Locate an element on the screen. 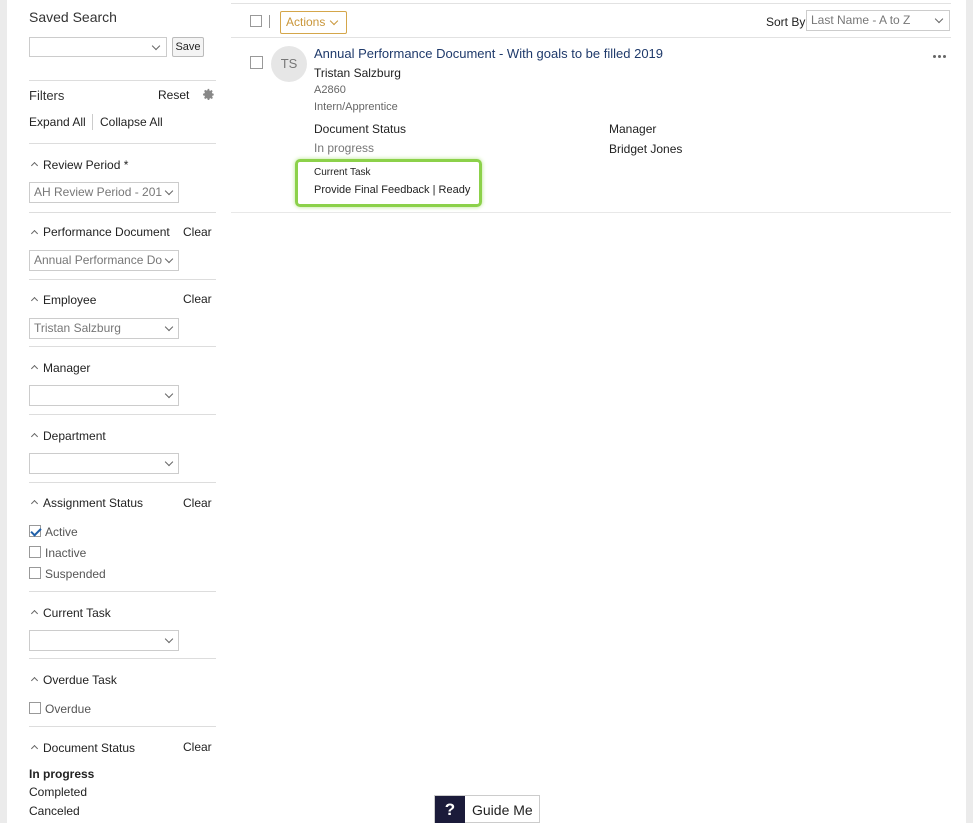  current-task-select is located at coordinates (104, 640).